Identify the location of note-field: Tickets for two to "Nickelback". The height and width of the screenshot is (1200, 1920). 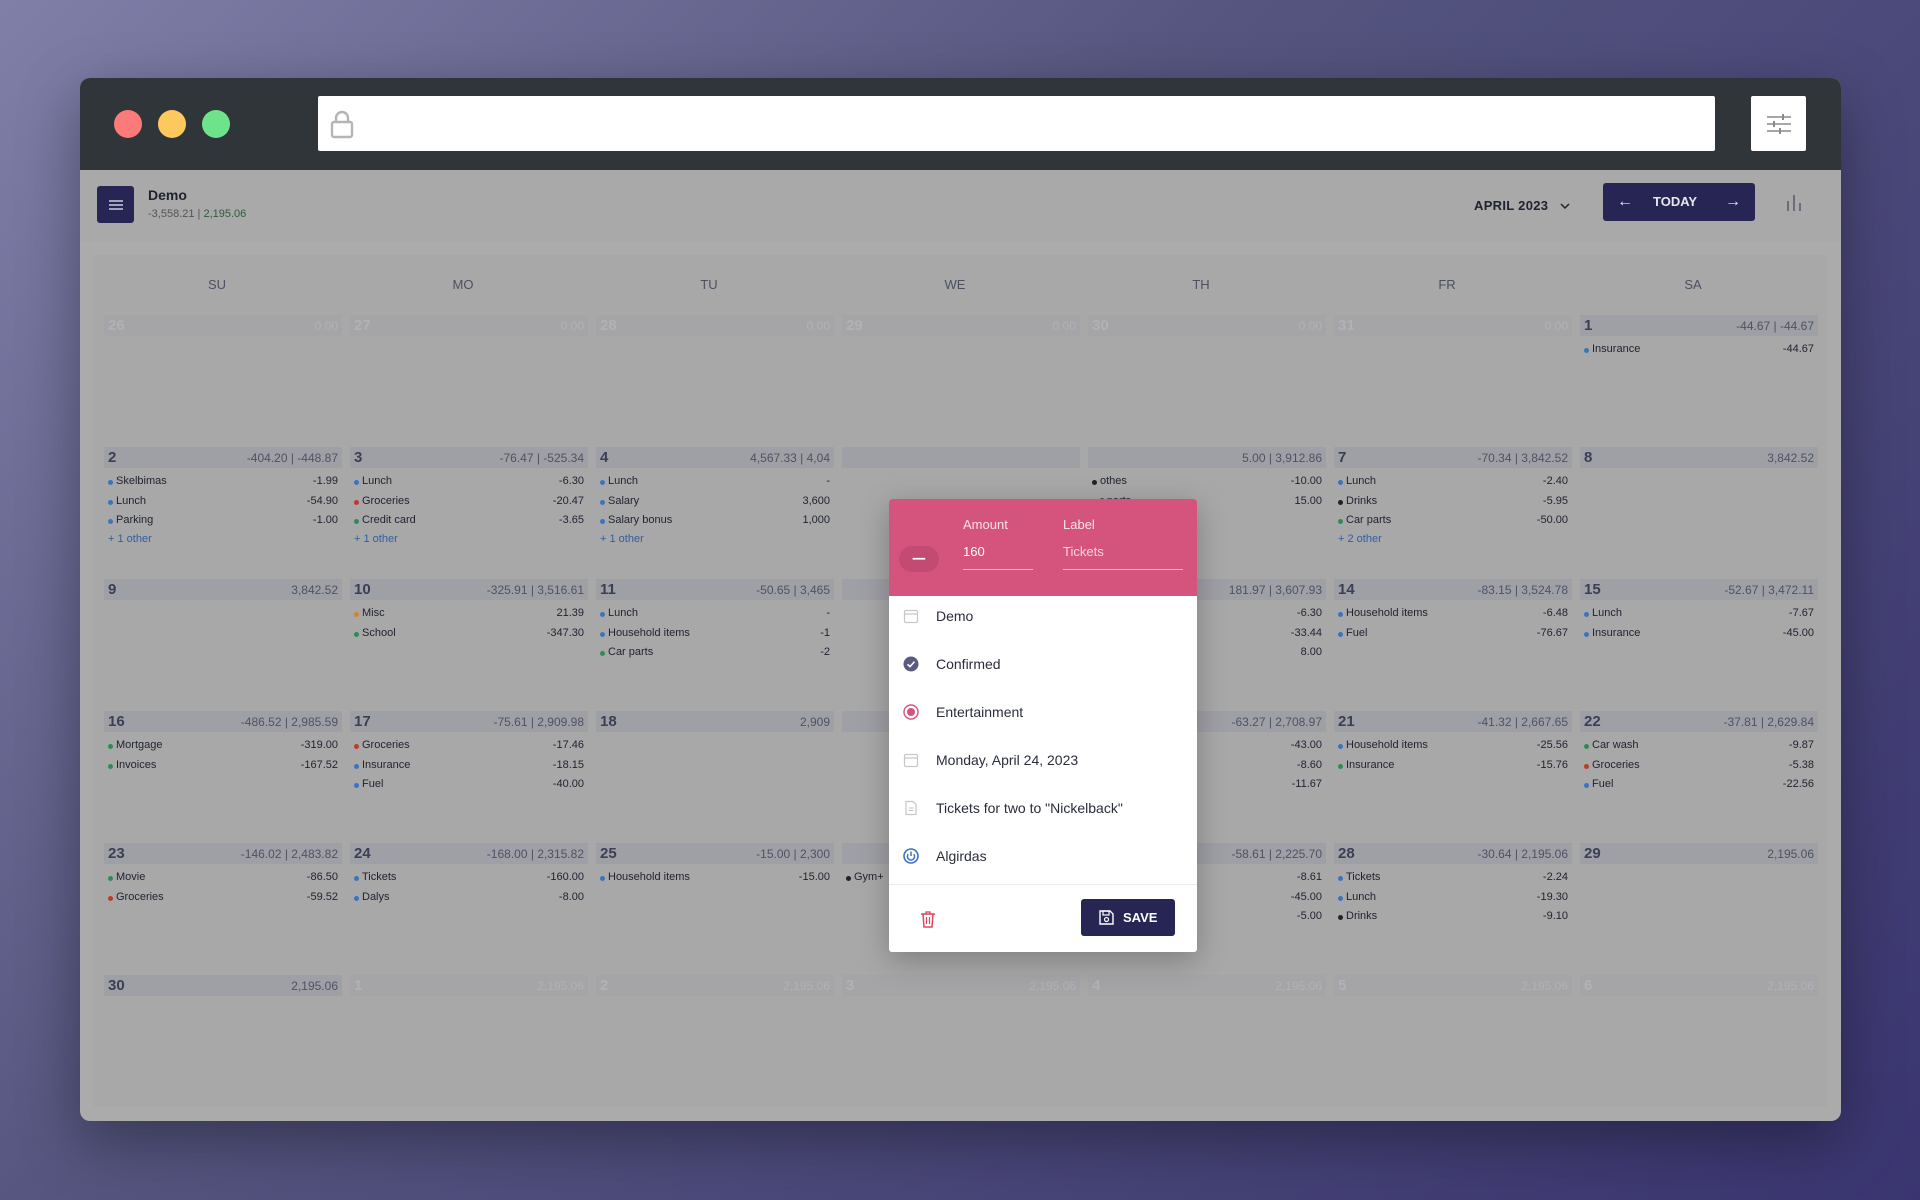
(1043, 808).